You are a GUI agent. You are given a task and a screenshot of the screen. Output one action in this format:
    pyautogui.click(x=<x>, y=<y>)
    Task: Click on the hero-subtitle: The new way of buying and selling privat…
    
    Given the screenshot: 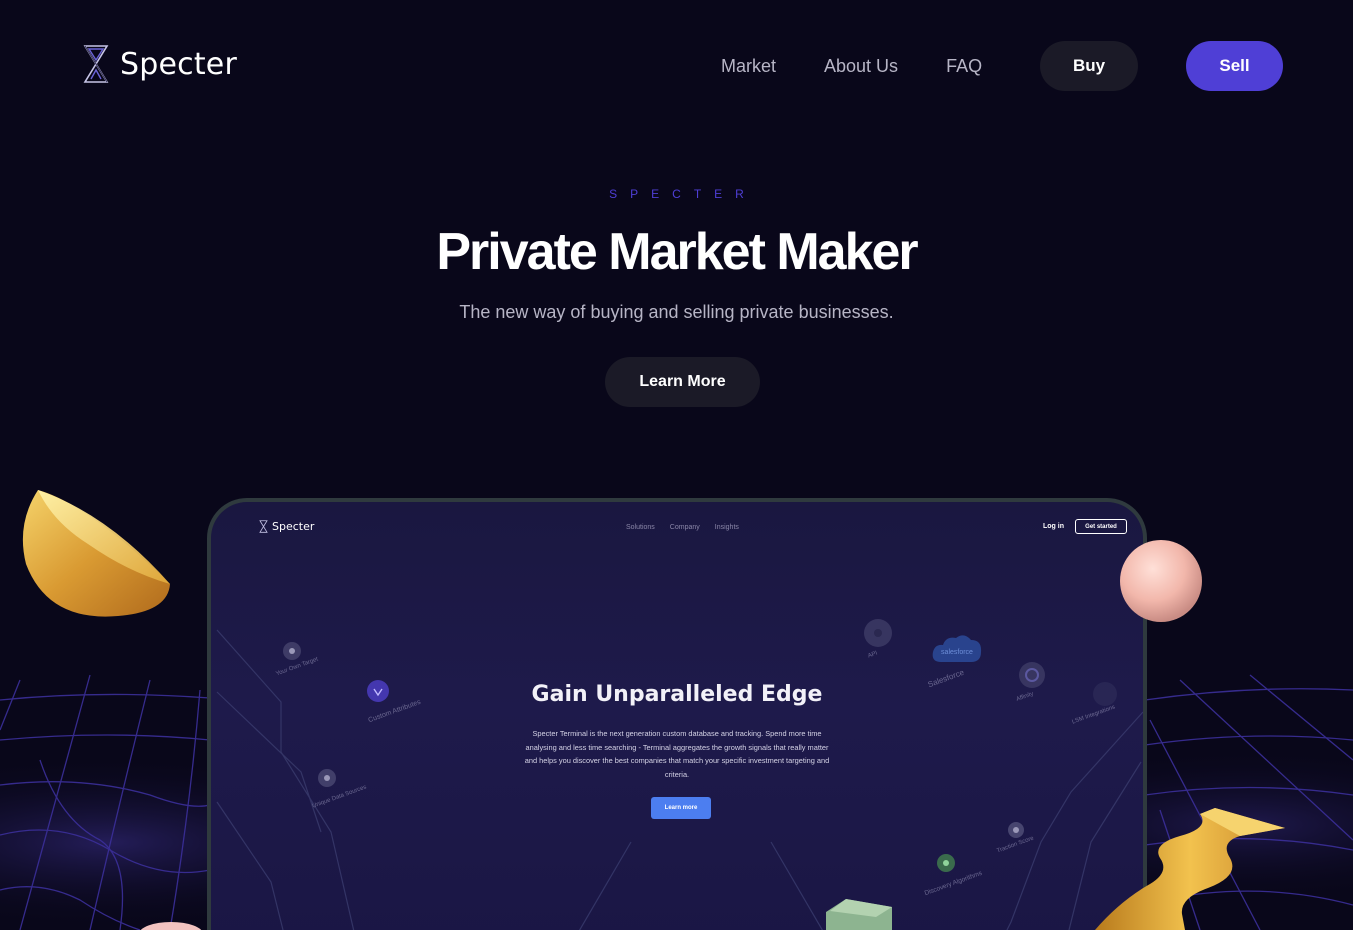 What is the action you would take?
    pyautogui.click(x=676, y=312)
    